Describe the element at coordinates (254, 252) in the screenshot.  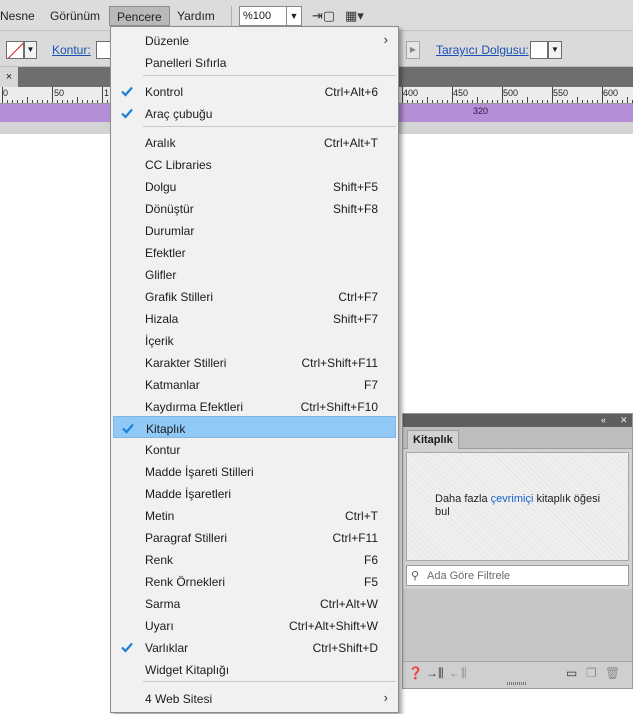
I see `menu-item: Efektler` at that location.